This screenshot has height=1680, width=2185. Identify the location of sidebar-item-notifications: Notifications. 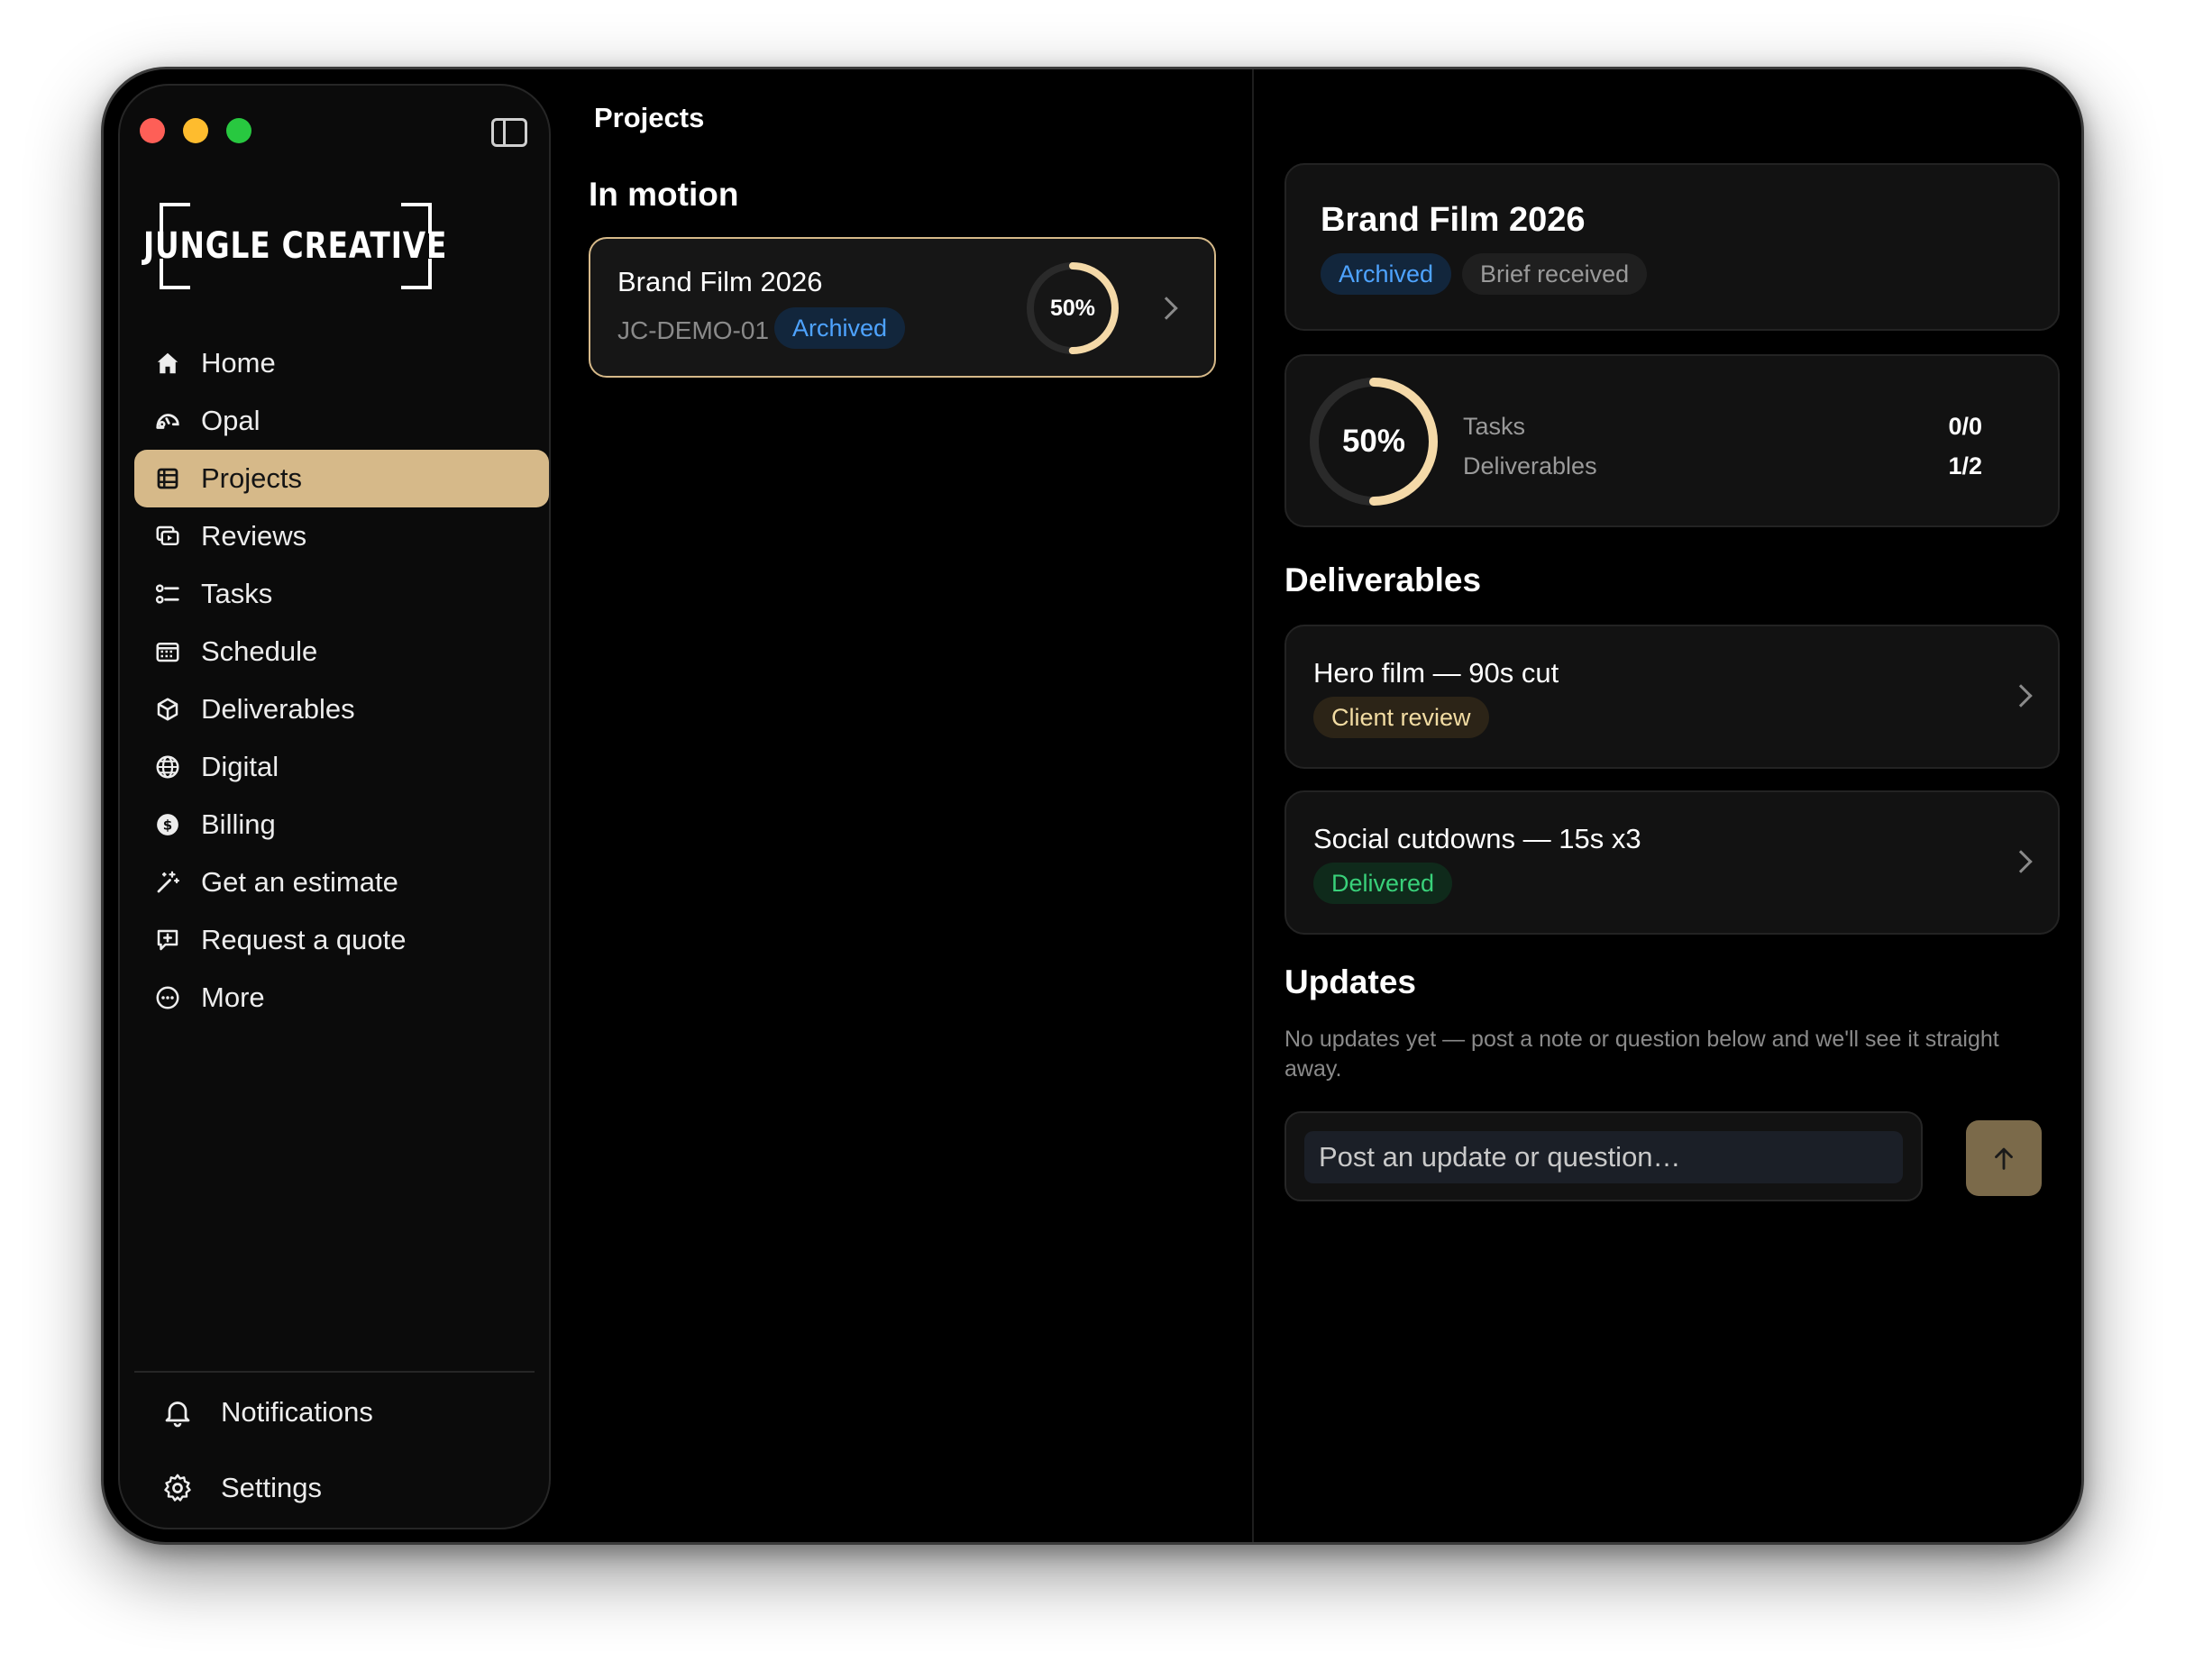
(267, 1412).